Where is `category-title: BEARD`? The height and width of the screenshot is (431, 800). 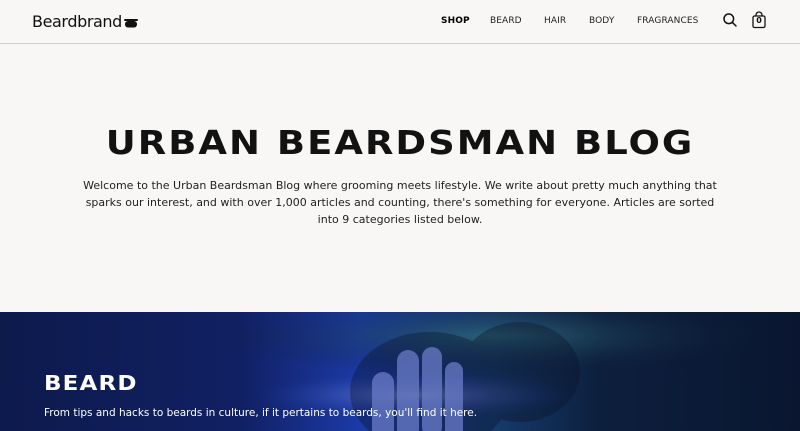
category-title: BEARD is located at coordinates (91, 383).